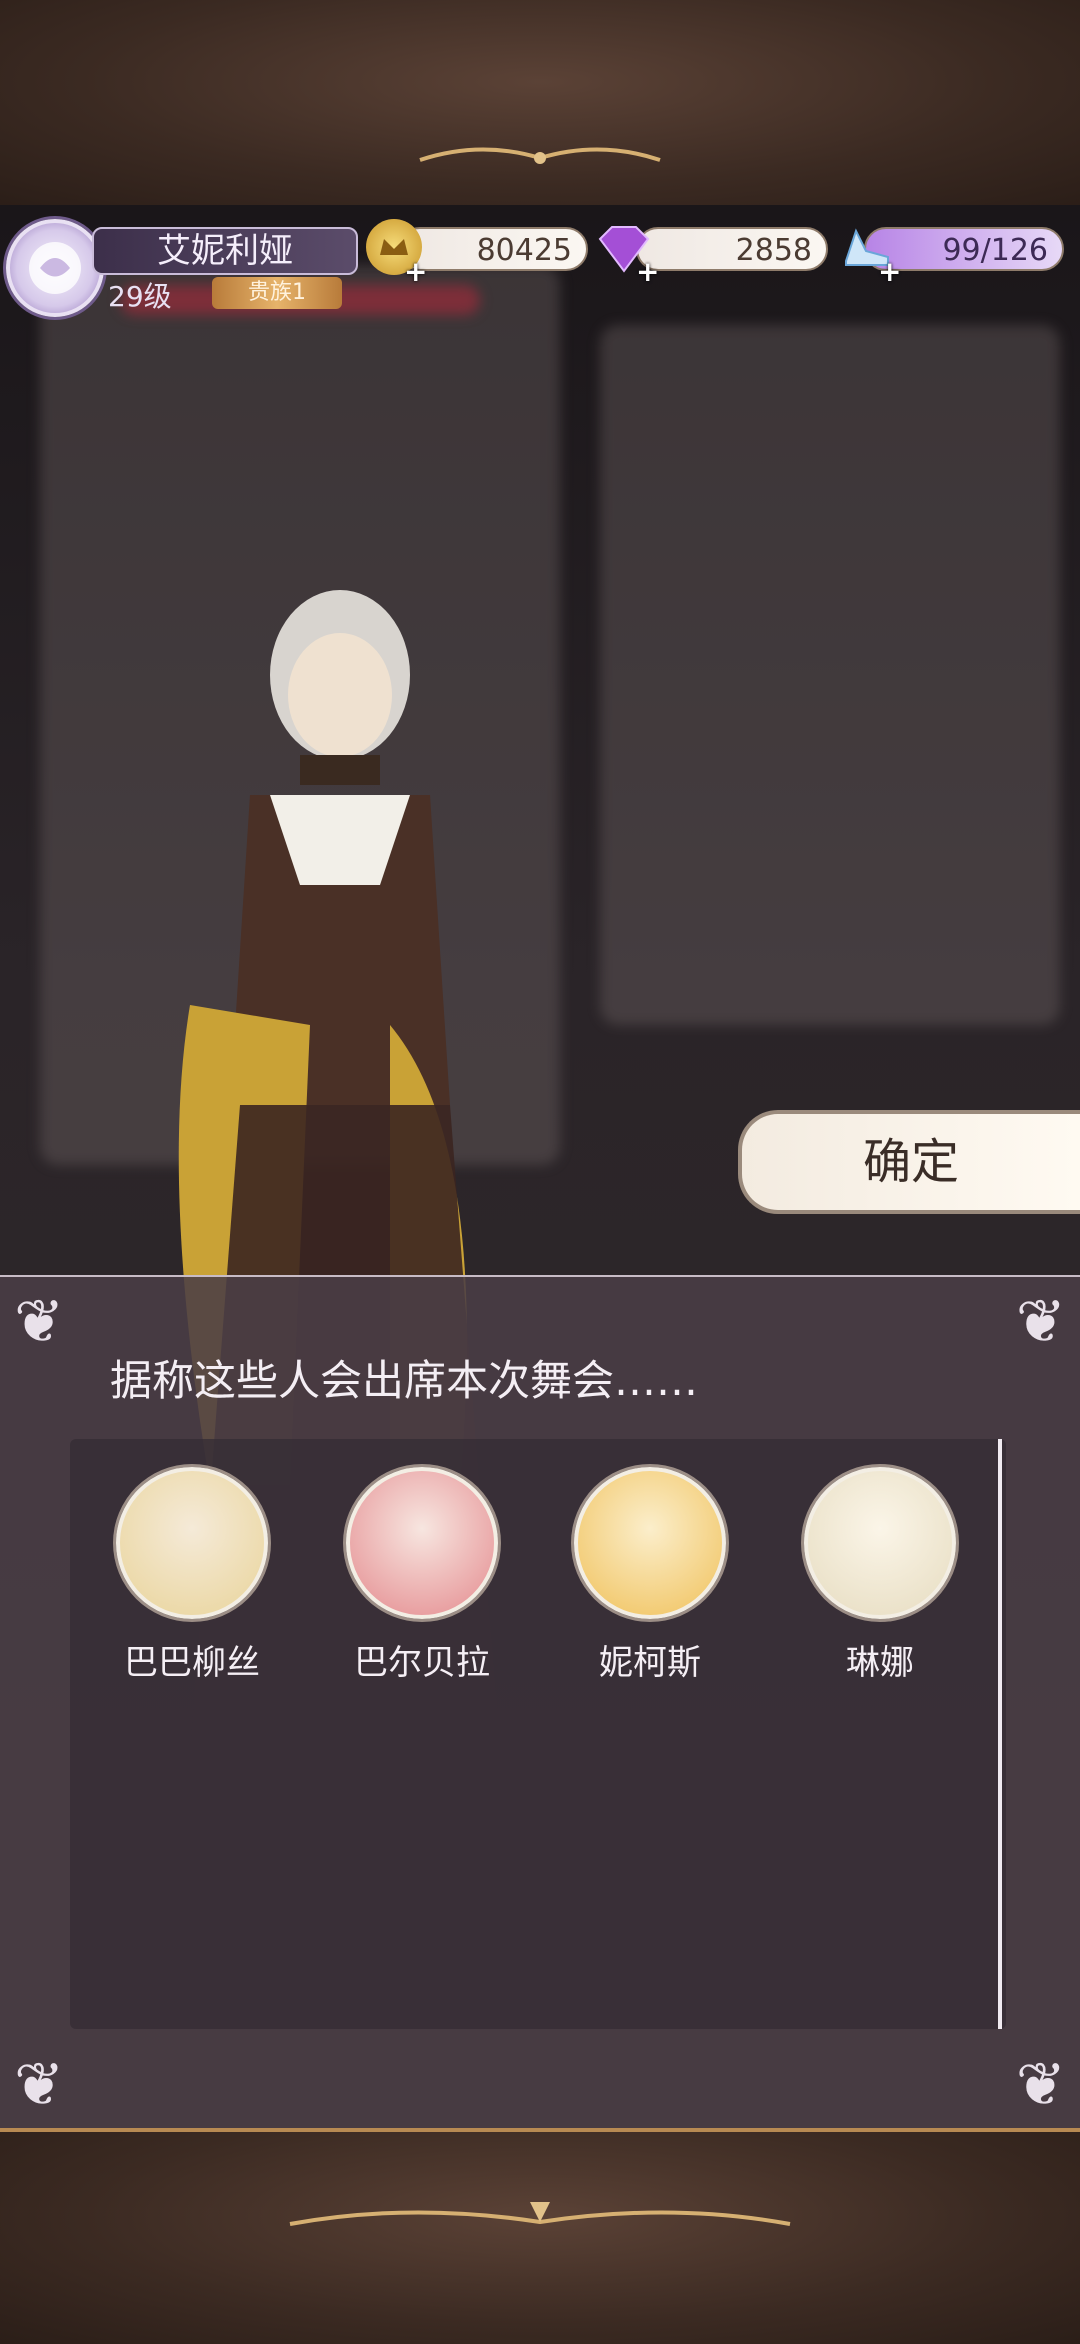 Image resolution: width=1080 pixels, height=2344 pixels. Describe the element at coordinates (277, 293) in the screenshot. I see `player-rank-badge: 贵族1` at that location.